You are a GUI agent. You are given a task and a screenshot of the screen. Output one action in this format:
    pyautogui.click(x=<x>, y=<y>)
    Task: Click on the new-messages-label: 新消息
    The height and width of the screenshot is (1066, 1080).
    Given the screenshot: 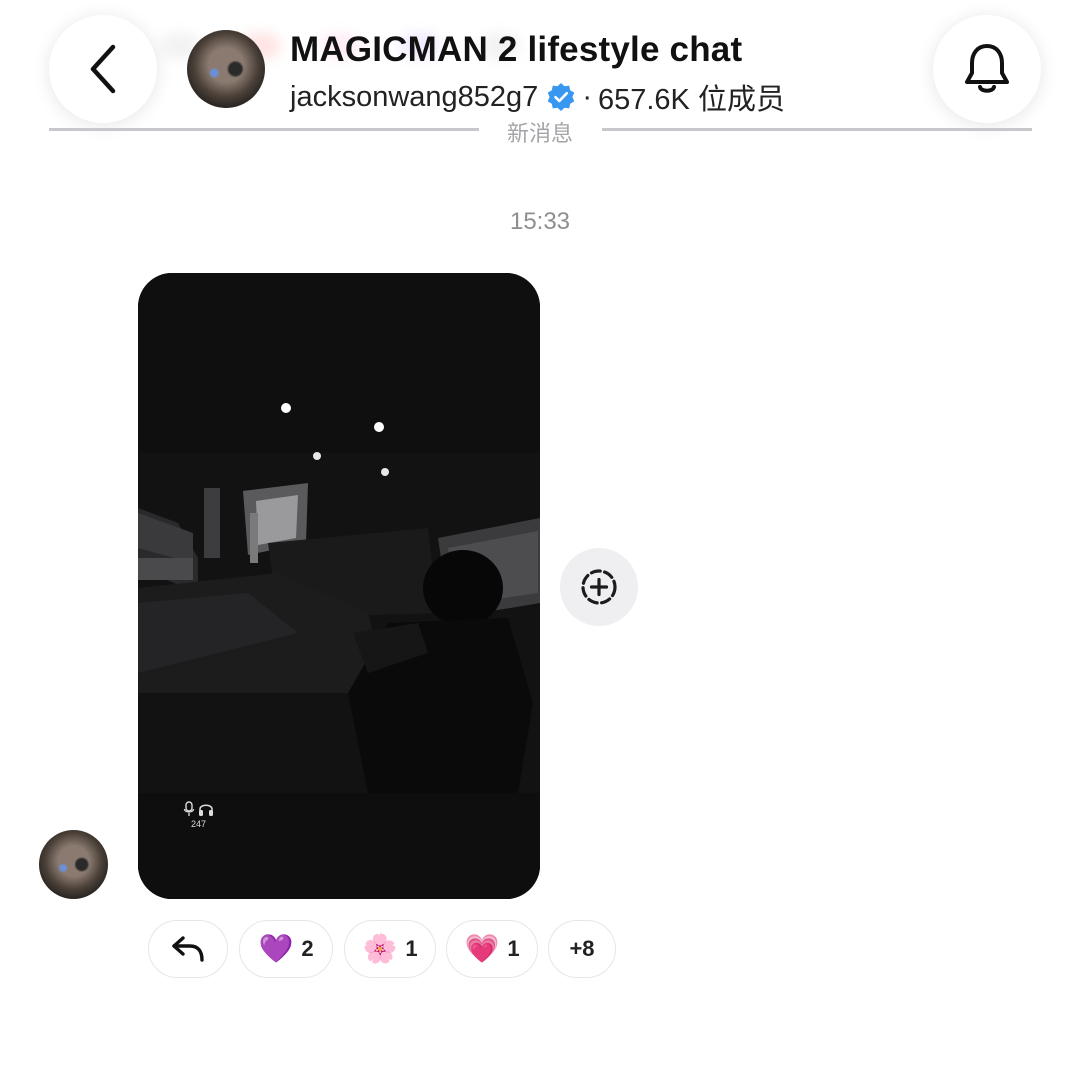 What is the action you would take?
    pyautogui.click(x=539, y=133)
    